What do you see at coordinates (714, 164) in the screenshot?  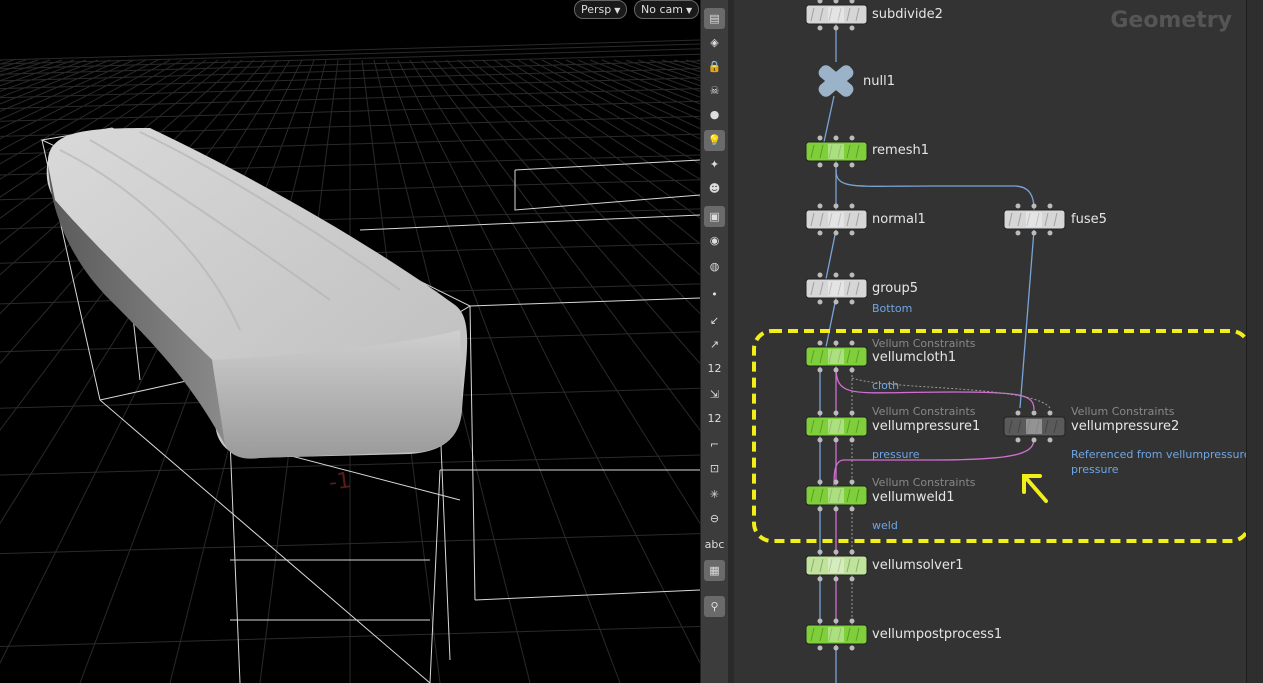 I see `headlight-icon: ✦` at bounding box center [714, 164].